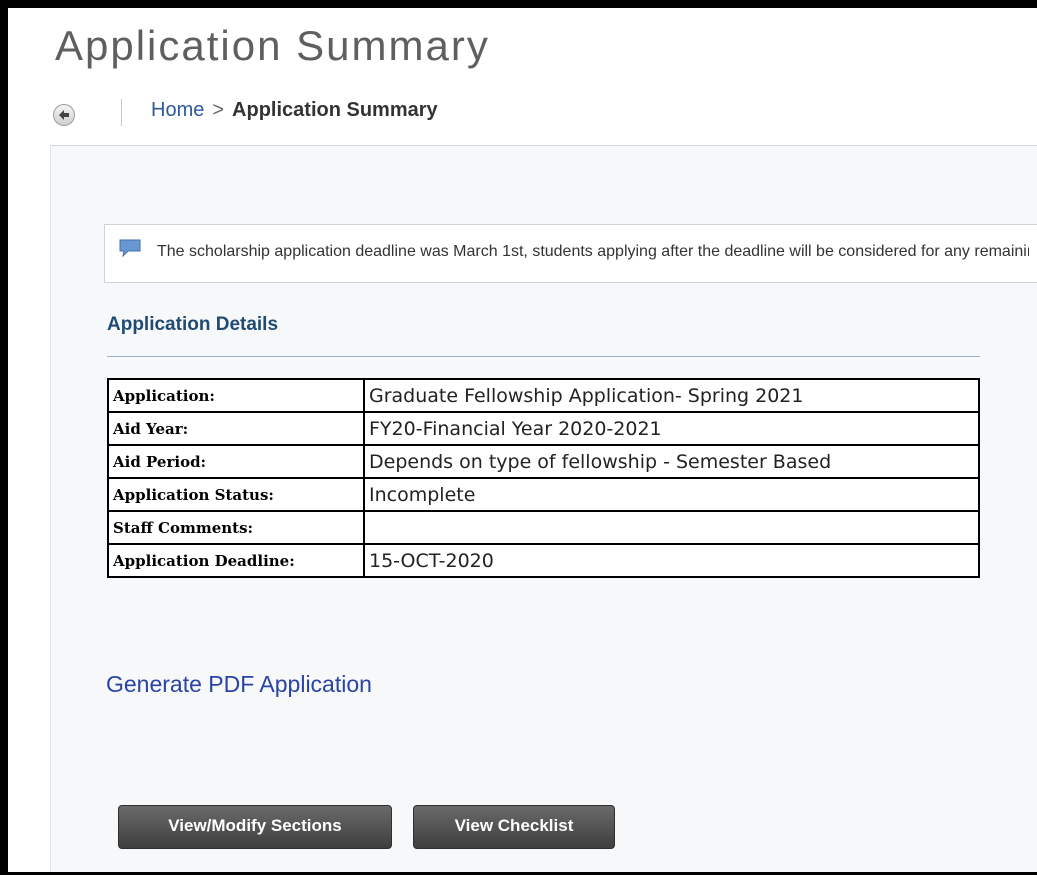  I want to click on window-border-top, so click(518, 4).